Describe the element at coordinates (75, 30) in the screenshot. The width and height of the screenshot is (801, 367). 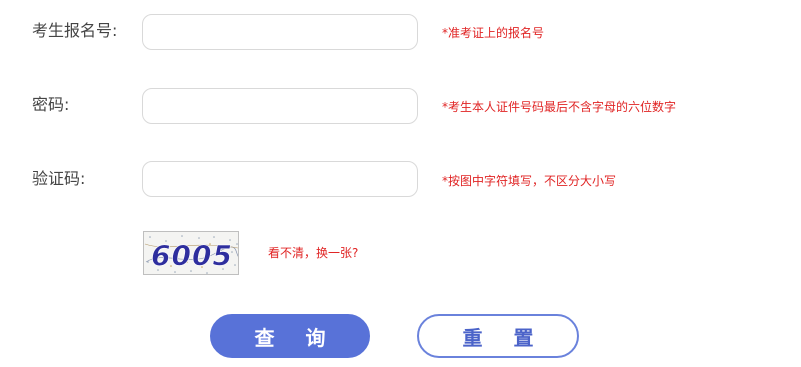
I see `exam-number-label: 考生报名号:` at that location.